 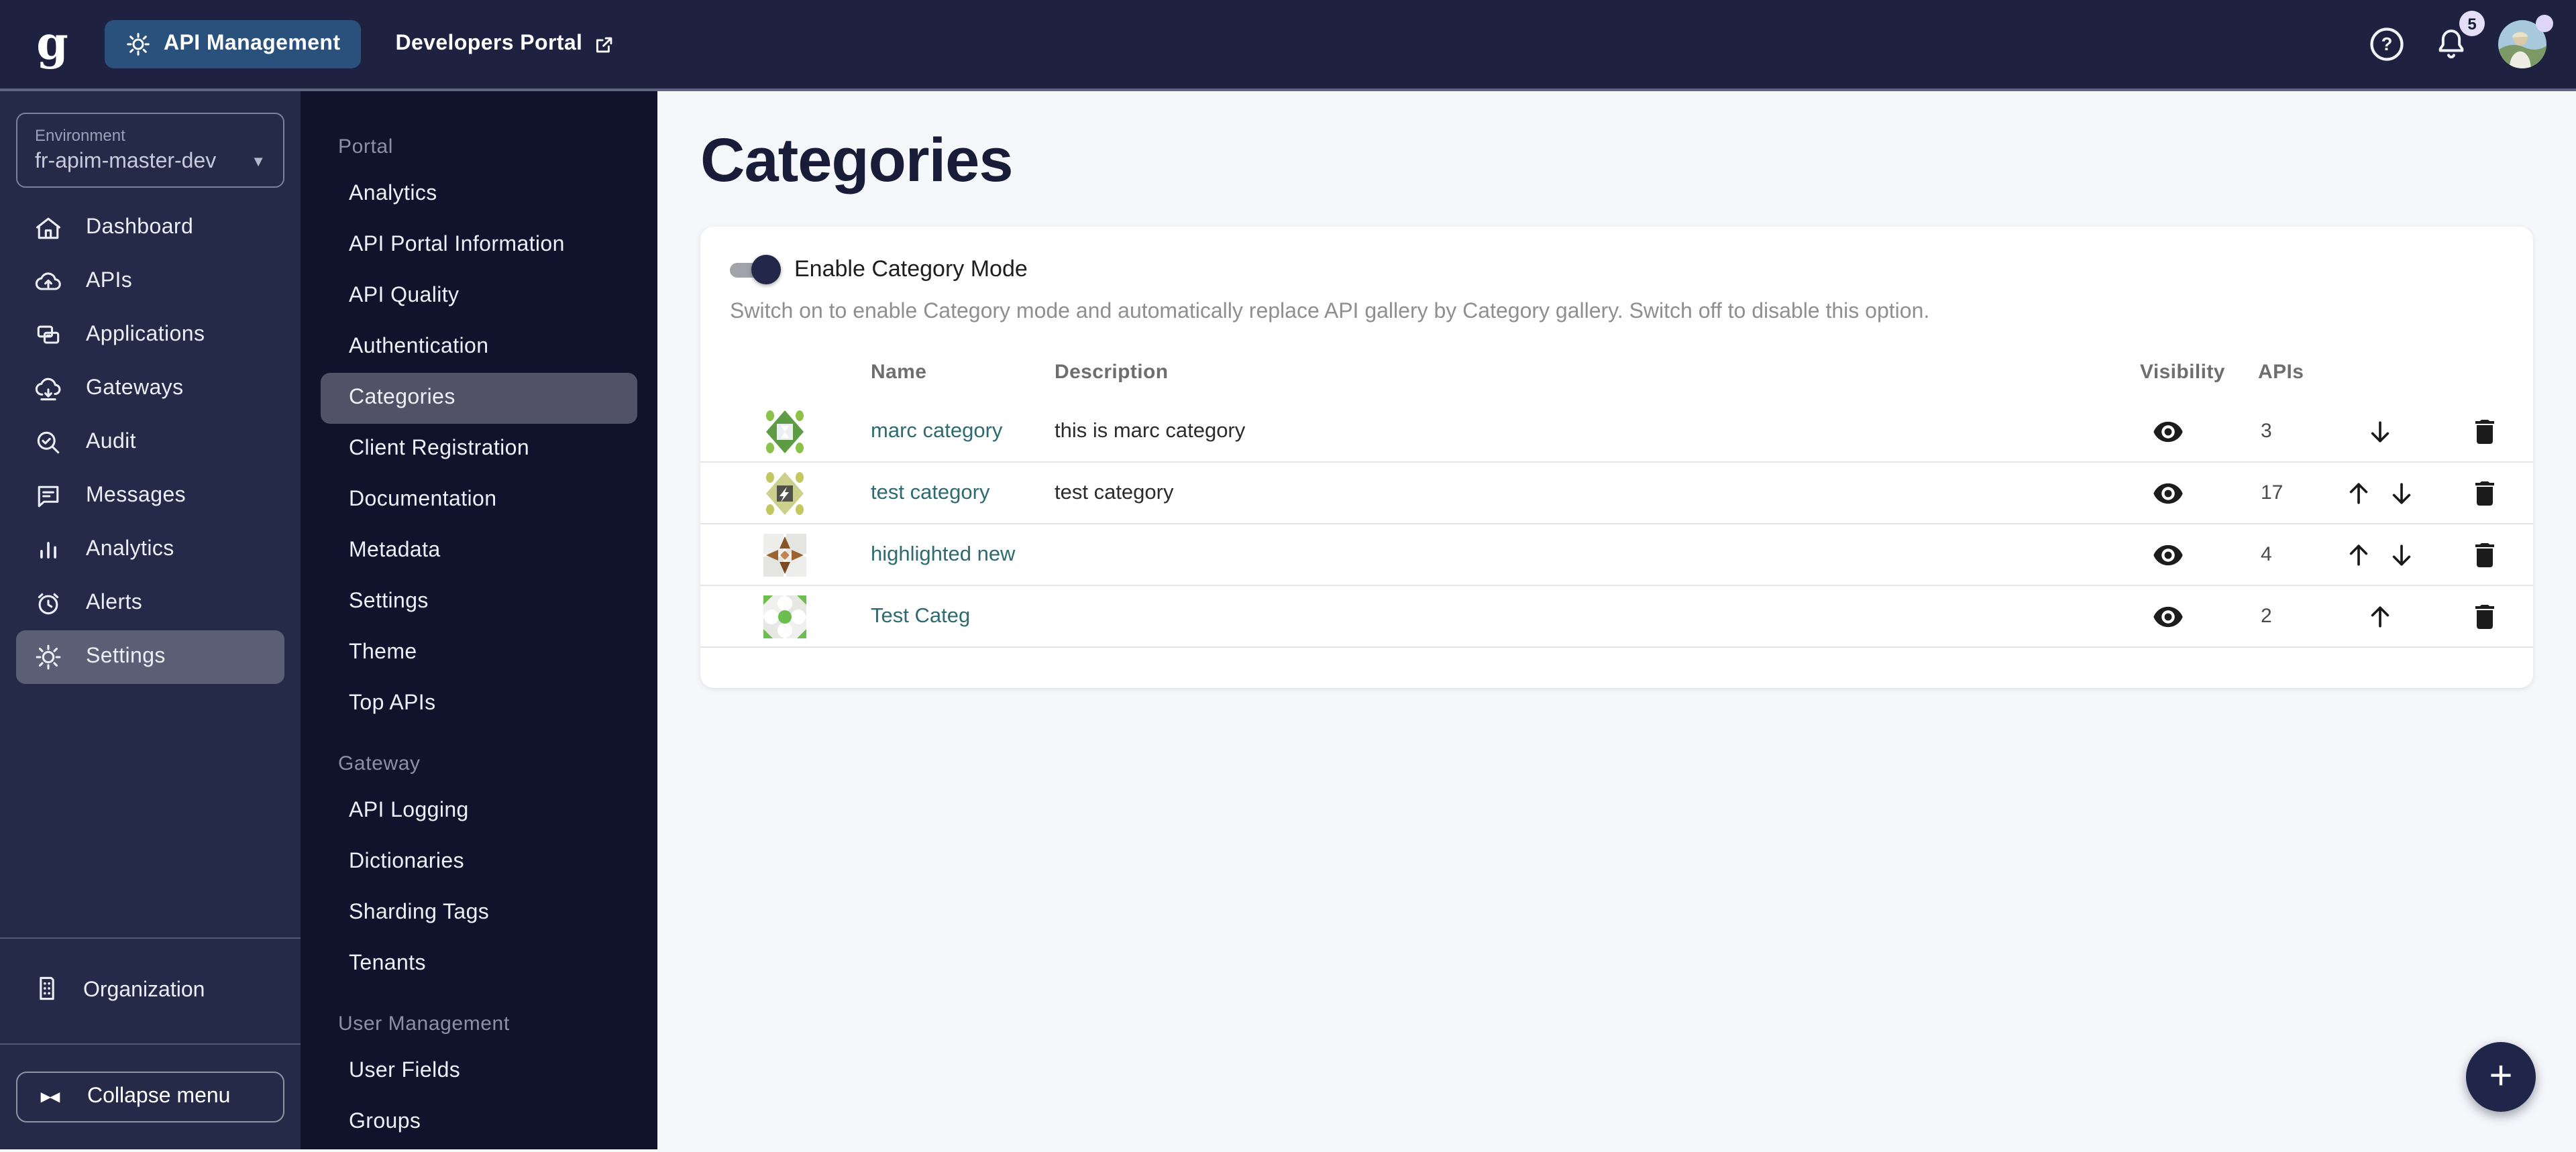 I want to click on environment-label: Environment, so click(x=80, y=135).